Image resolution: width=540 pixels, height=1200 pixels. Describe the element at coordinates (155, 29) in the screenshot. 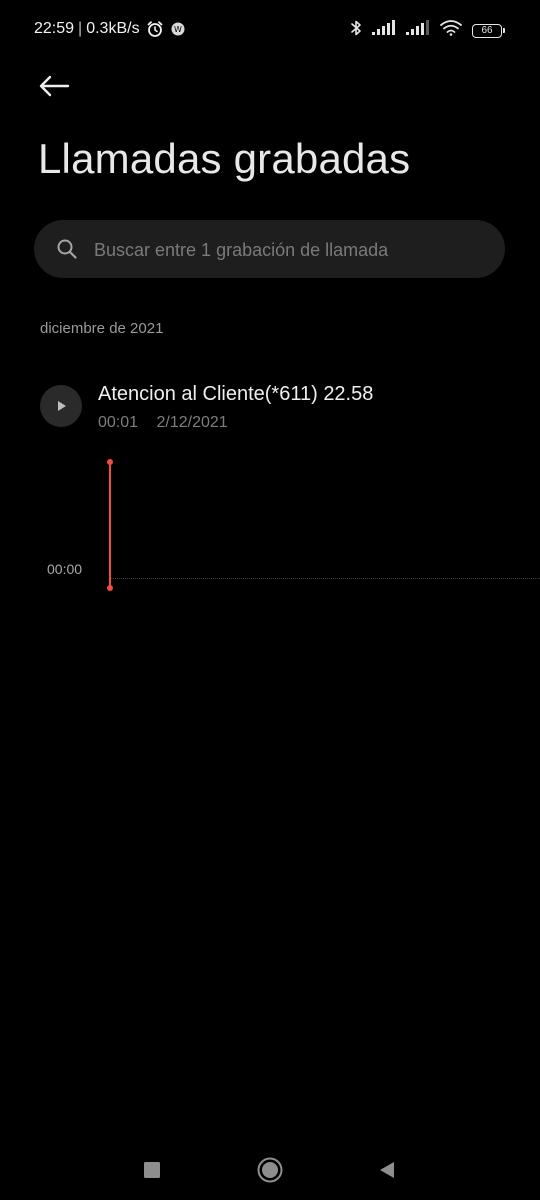

I see `alarm-icon` at that location.